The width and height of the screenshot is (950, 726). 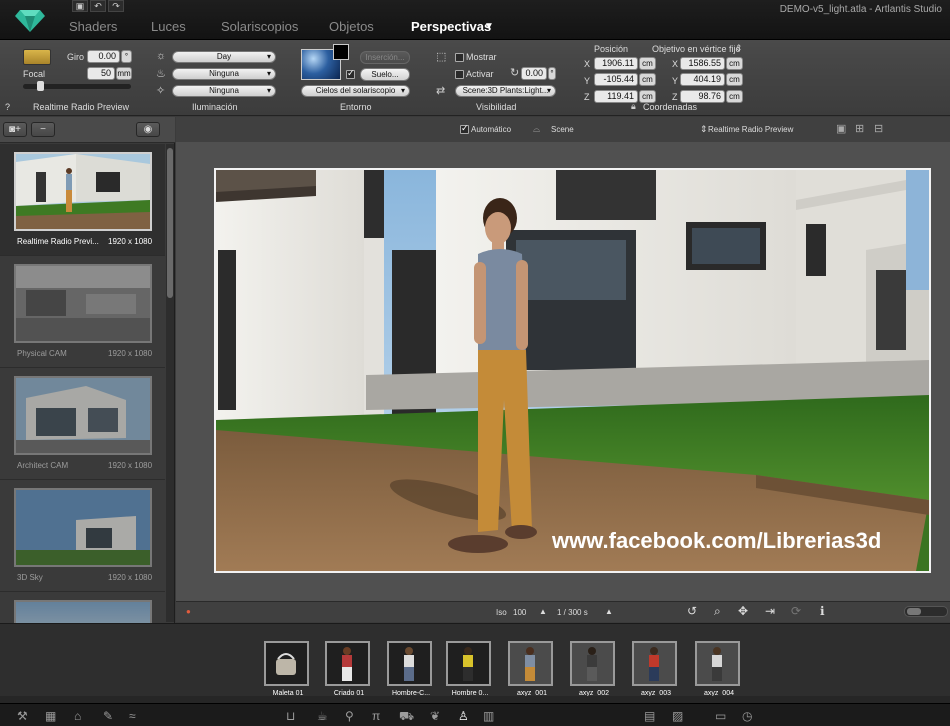 What do you see at coordinates (224, 57) in the screenshot?
I see `day-dropdown: Day` at bounding box center [224, 57].